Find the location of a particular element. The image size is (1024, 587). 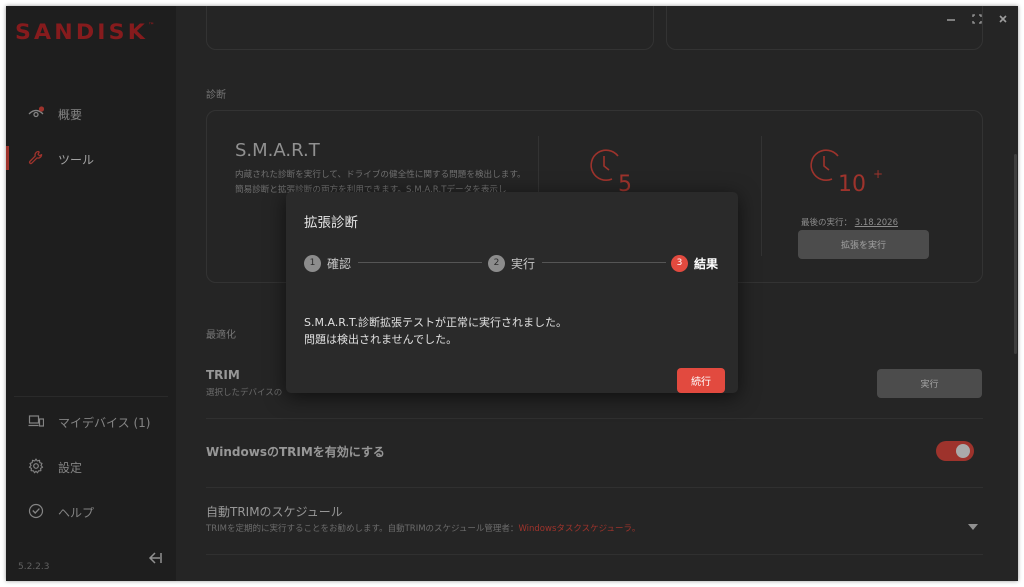

step-run: 2 実行 is located at coordinates (511, 263).